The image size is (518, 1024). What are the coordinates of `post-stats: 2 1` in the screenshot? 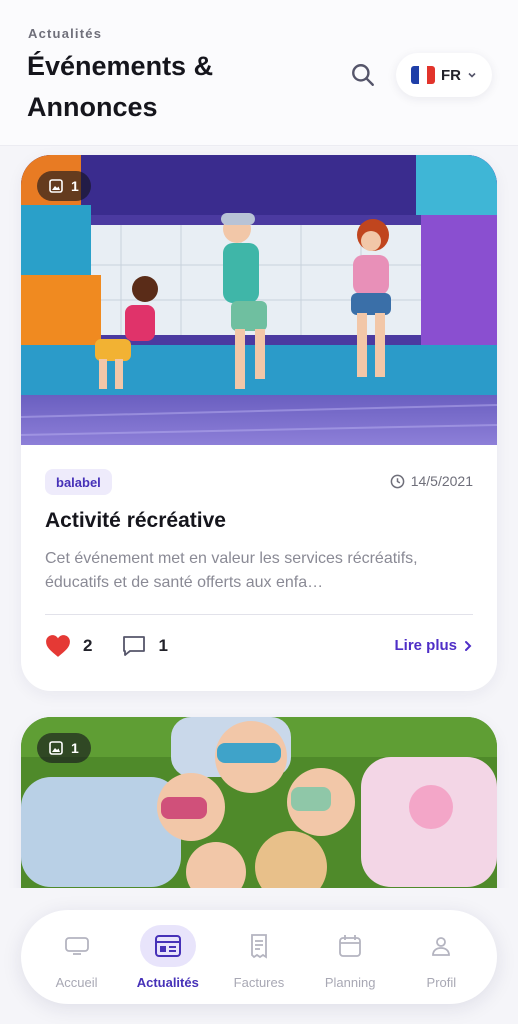 It's located at (121, 646).